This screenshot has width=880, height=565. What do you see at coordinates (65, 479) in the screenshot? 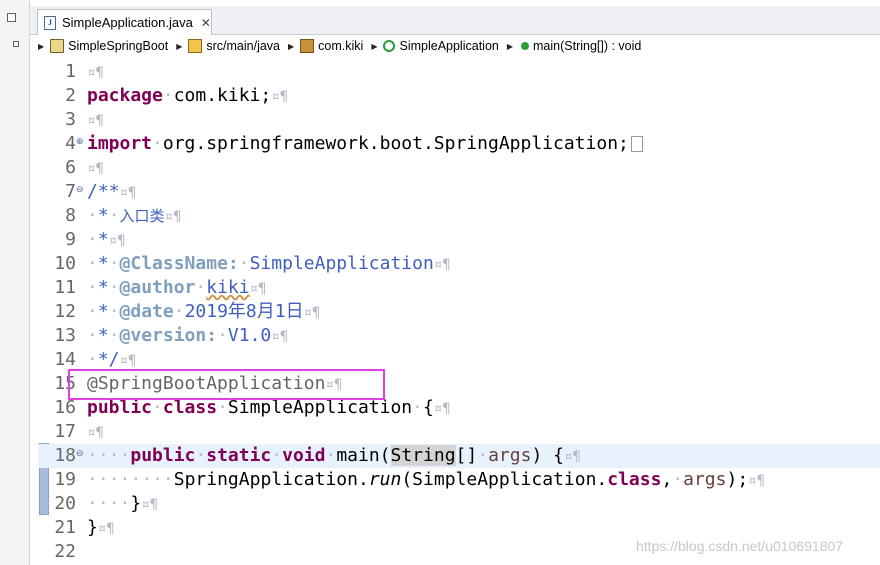
I see `line-number: 19` at bounding box center [65, 479].